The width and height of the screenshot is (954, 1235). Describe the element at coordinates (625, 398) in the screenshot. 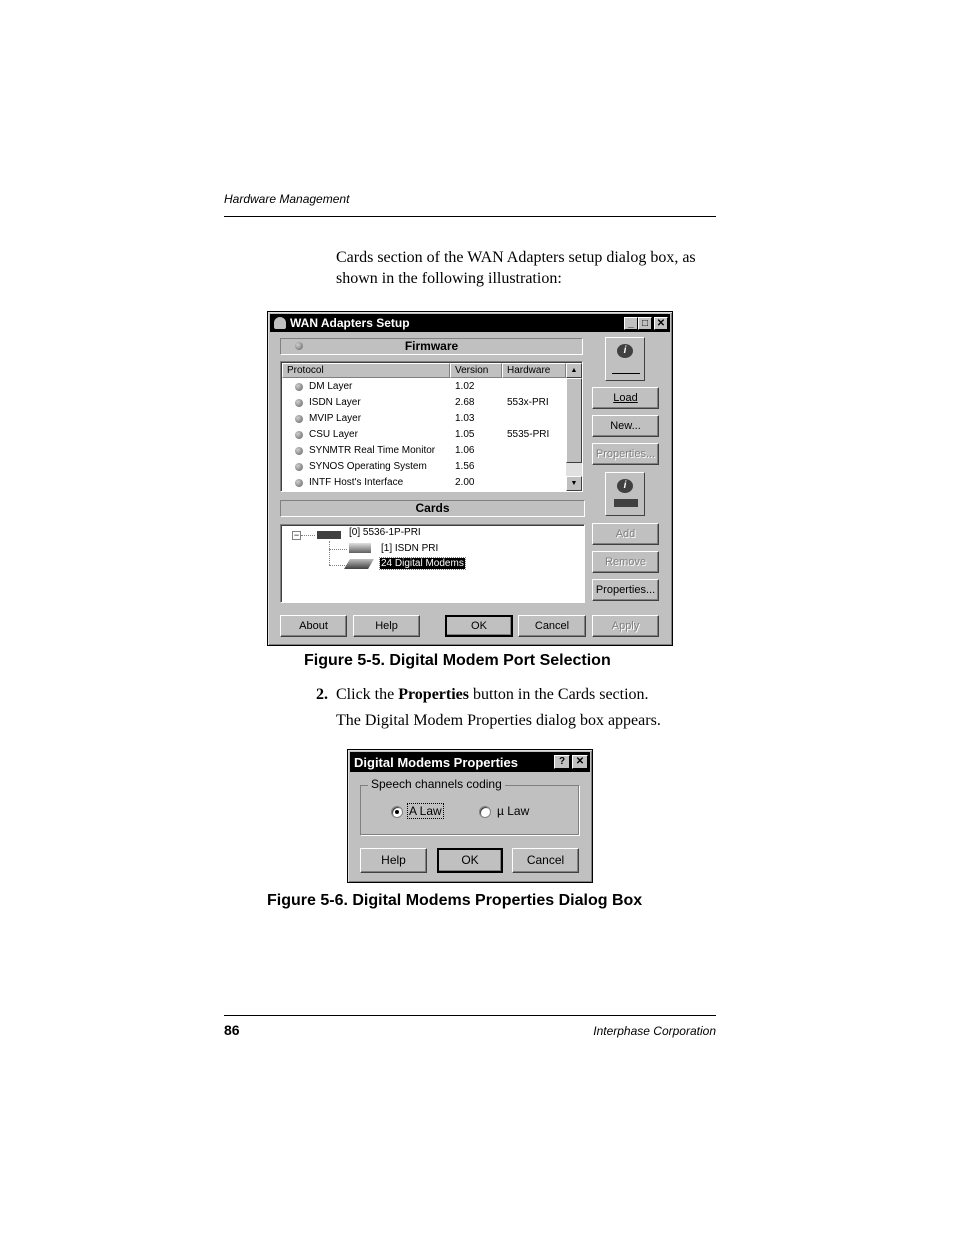

I see `load-button: Load` at that location.